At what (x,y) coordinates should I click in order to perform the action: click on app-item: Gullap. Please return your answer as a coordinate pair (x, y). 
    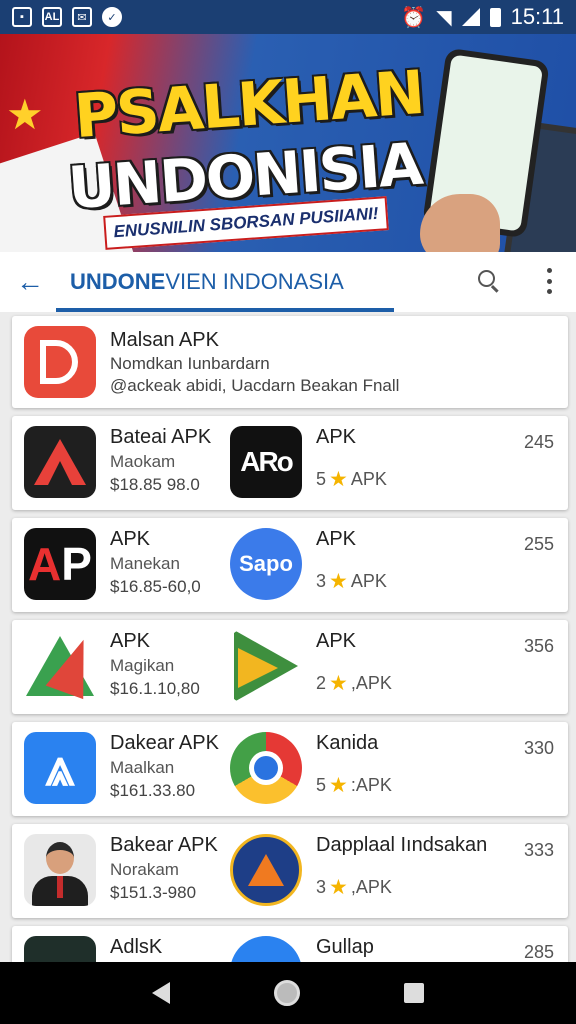
    Looking at the image, I should click on (302, 949).